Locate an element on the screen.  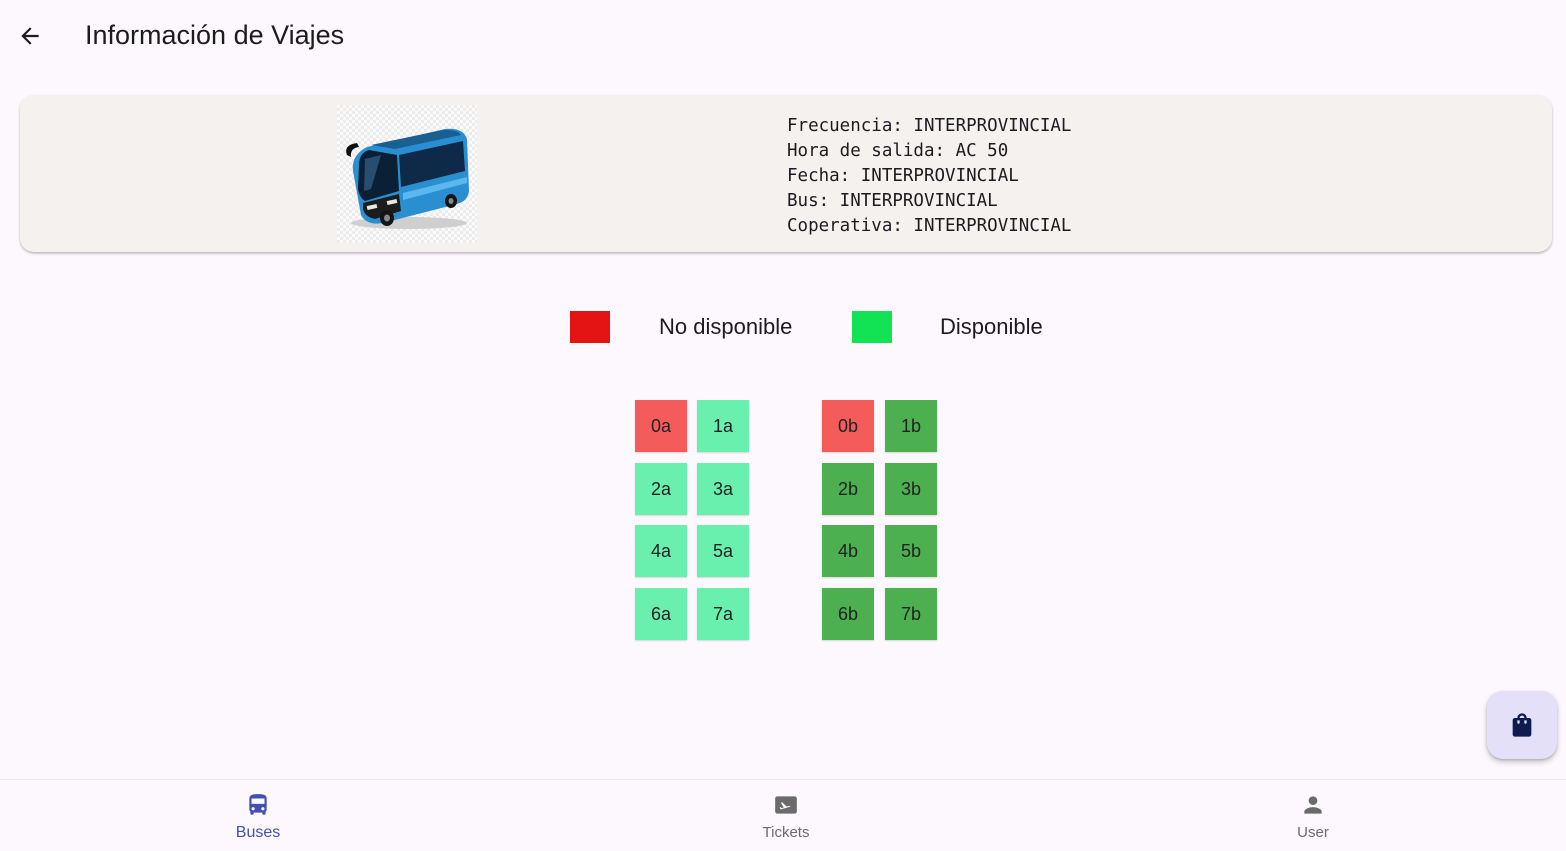
seat-1a: 1a is located at coordinates (723, 426).